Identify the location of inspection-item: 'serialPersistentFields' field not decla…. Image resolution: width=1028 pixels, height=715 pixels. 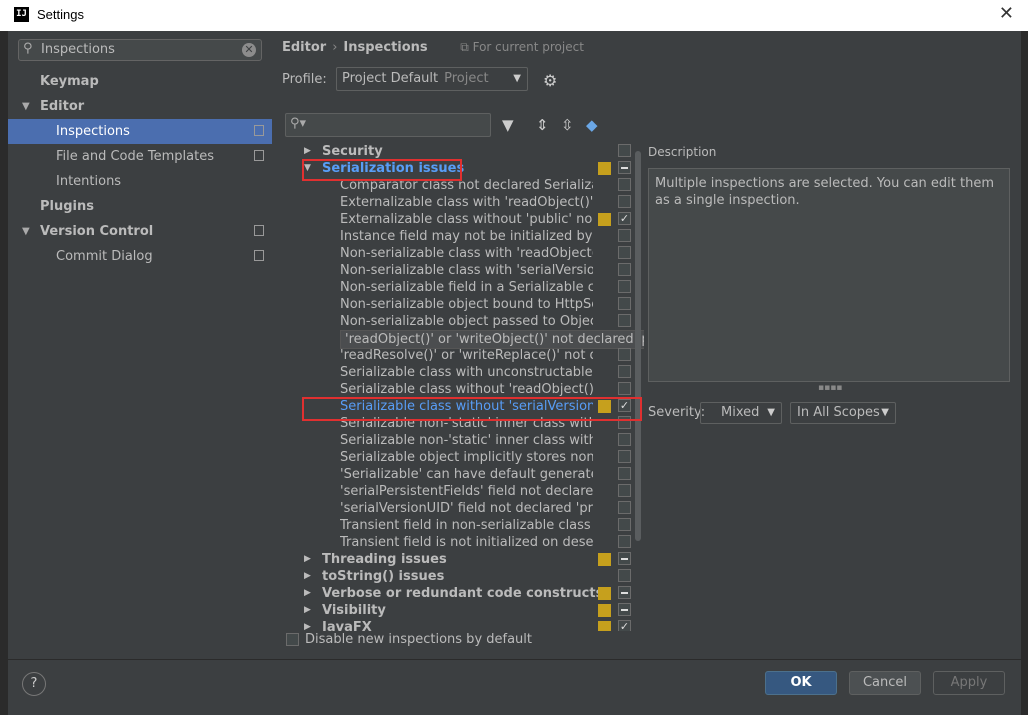
(465, 491).